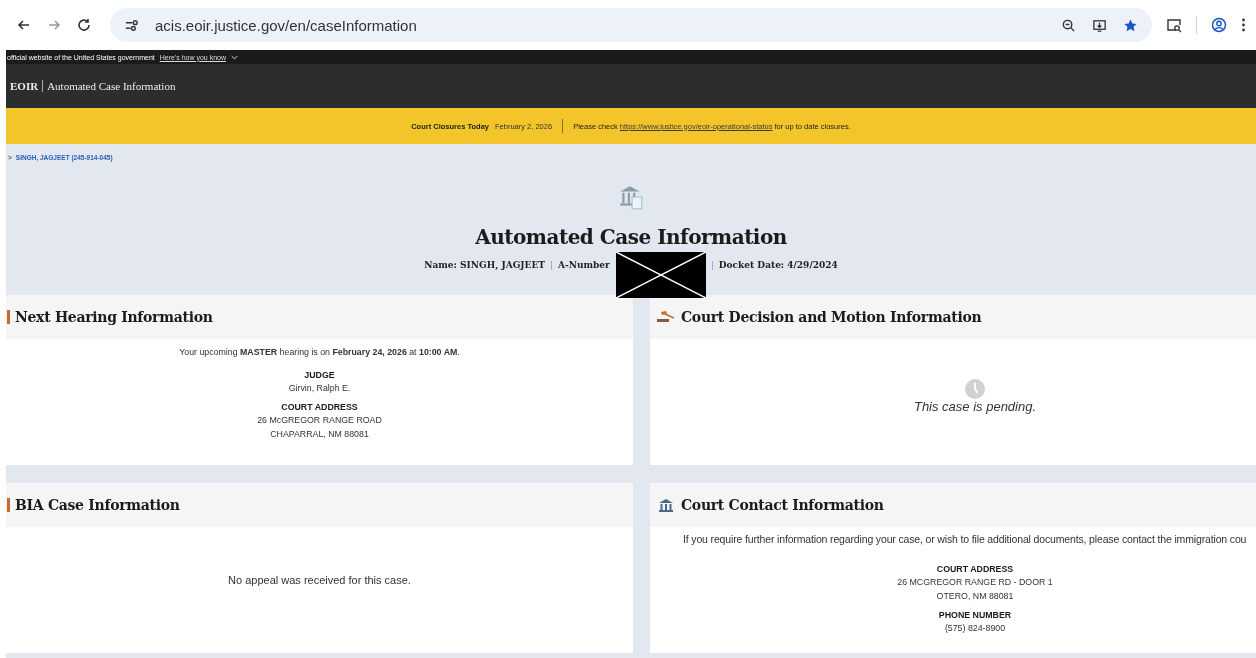 Image resolution: width=1256 pixels, height=658 pixels. I want to click on field-label: PHONE NUMBER, so click(975, 615).